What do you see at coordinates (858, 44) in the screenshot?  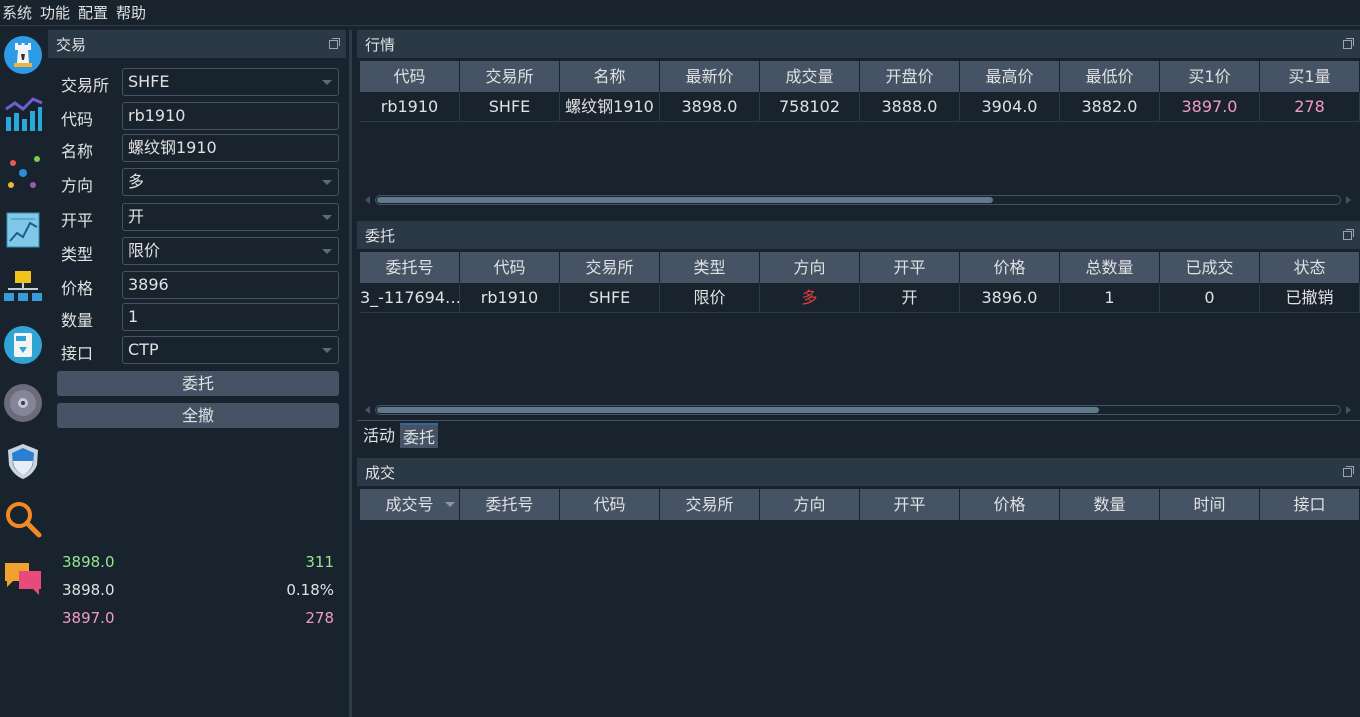 I see `market-panel-title-bar: 行情` at bounding box center [858, 44].